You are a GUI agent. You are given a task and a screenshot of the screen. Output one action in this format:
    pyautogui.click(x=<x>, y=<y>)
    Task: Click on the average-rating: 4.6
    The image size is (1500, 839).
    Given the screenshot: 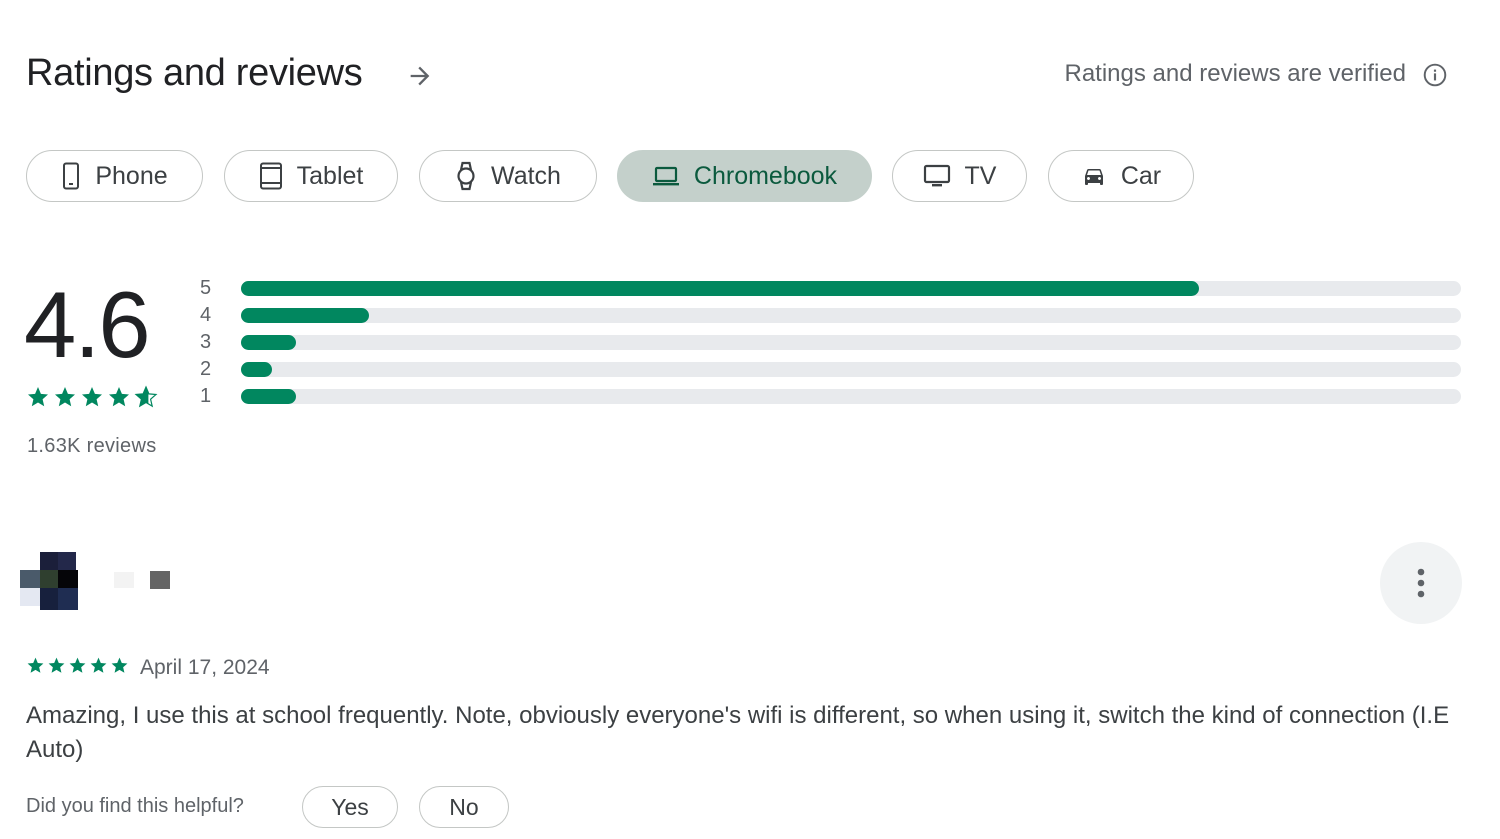 What is the action you would take?
    pyautogui.click(x=87, y=324)
    